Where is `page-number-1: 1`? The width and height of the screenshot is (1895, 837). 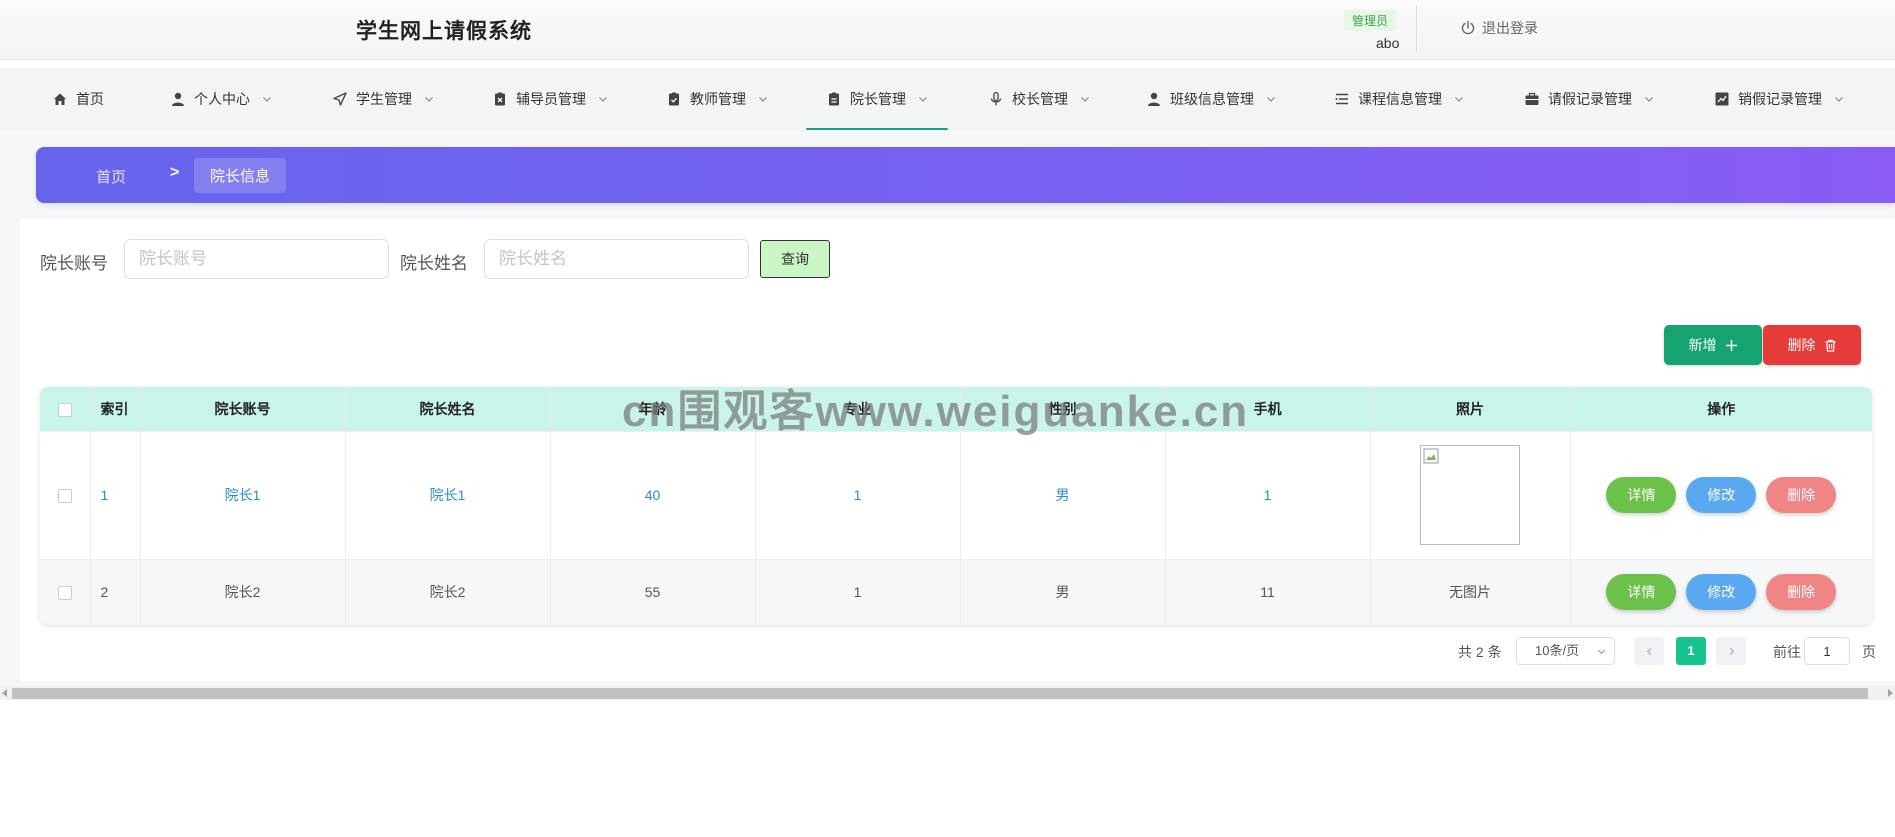
page-number-1: 1 is located at coordinates (1691, 651).